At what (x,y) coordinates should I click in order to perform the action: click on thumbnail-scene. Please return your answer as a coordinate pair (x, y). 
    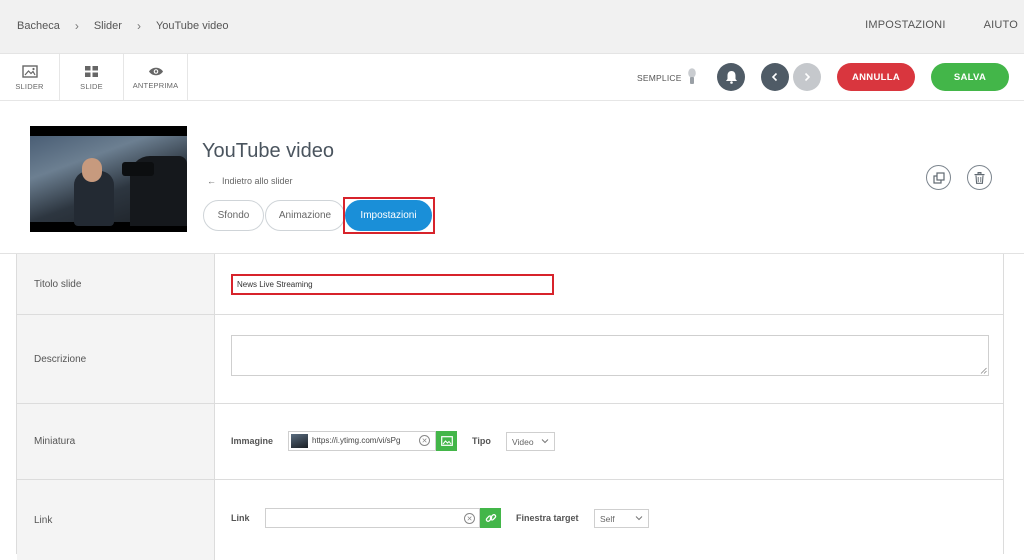
    Looking at the image, I should click on (108, 181).